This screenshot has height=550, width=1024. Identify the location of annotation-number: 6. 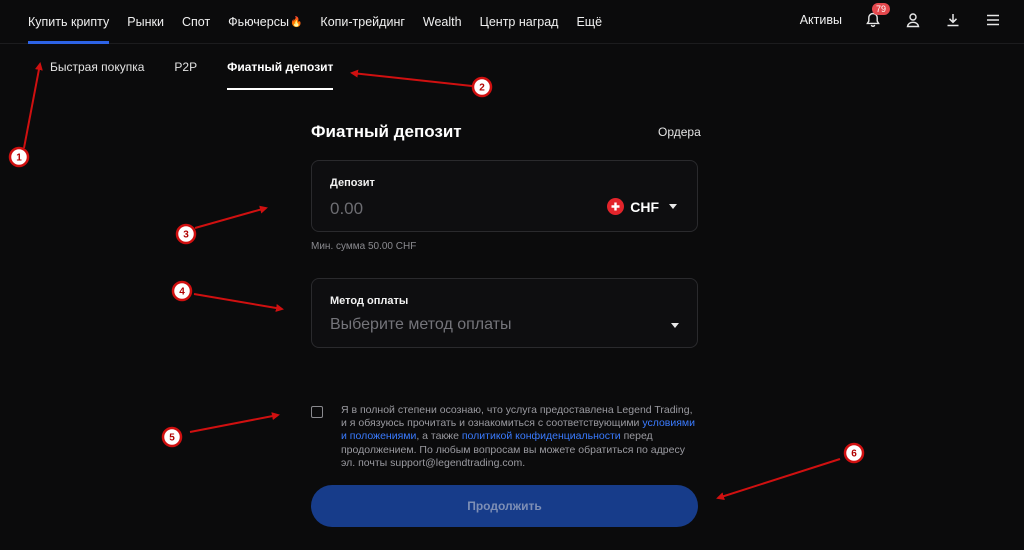
(854, 454).